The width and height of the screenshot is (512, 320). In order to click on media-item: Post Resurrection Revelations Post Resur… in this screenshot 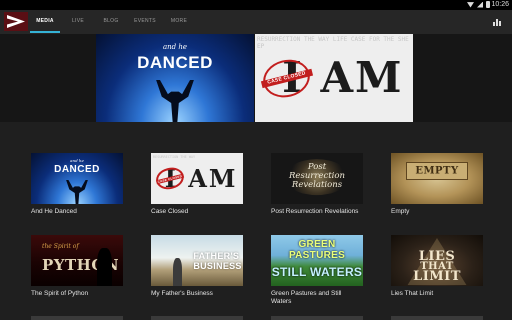, I will do `click(317, 184)`.